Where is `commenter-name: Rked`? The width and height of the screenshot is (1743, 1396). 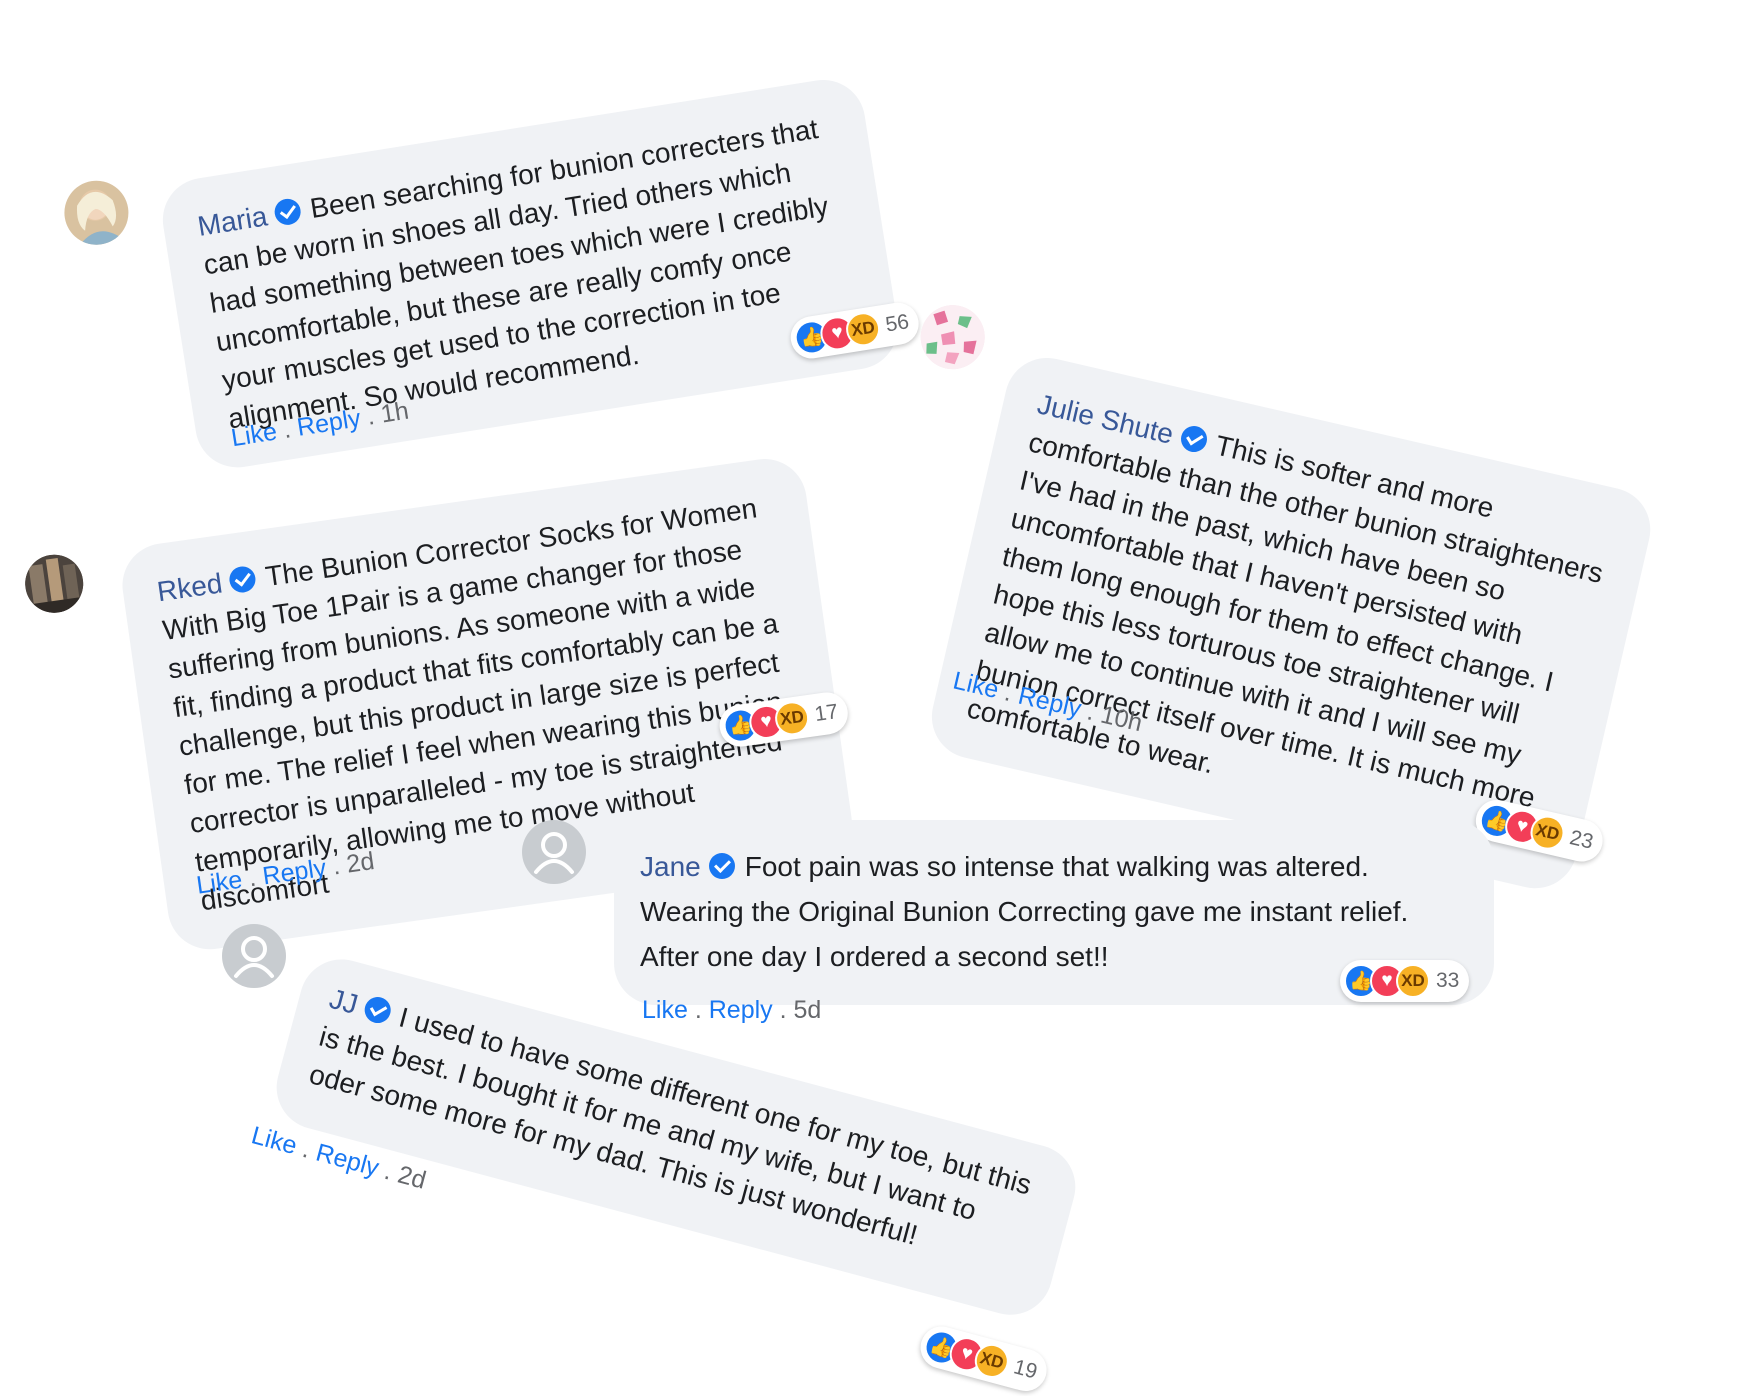 commenter-name: Rked is located at coordinates (189, 587).